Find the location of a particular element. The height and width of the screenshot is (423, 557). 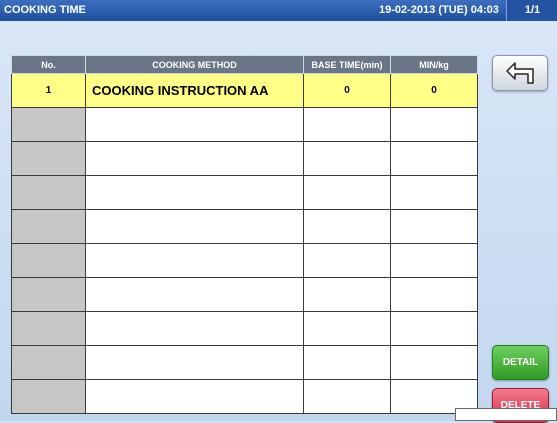

input-field is located at coordinates (506, 414).